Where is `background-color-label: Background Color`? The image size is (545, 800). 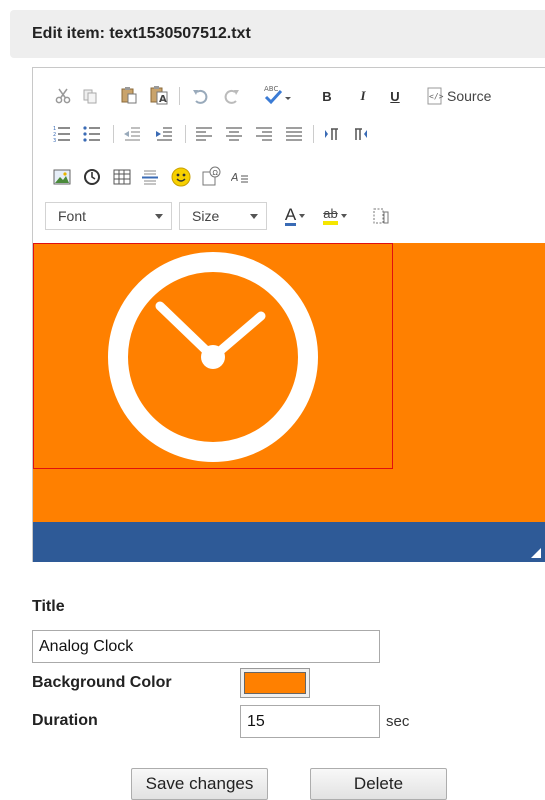 background-color-label: Background Color is located at coordinates (102, 682).